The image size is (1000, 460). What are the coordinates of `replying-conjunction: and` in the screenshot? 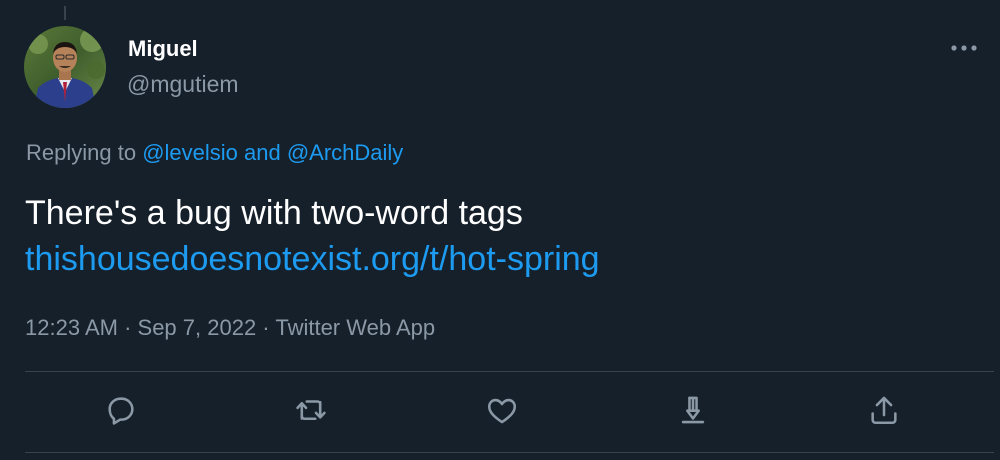 It's located at (262, 152).